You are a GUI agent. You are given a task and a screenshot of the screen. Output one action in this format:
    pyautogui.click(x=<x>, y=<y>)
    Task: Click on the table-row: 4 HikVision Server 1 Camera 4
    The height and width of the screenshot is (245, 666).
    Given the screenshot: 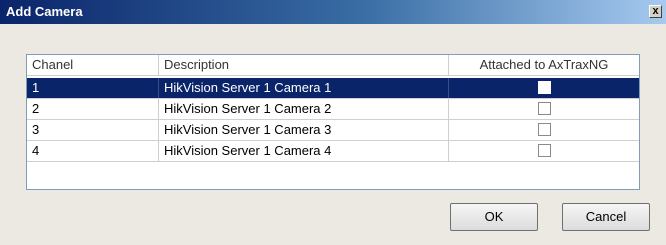 What is the action you would take?
    pyautogui.click(x=333, y=151)
    